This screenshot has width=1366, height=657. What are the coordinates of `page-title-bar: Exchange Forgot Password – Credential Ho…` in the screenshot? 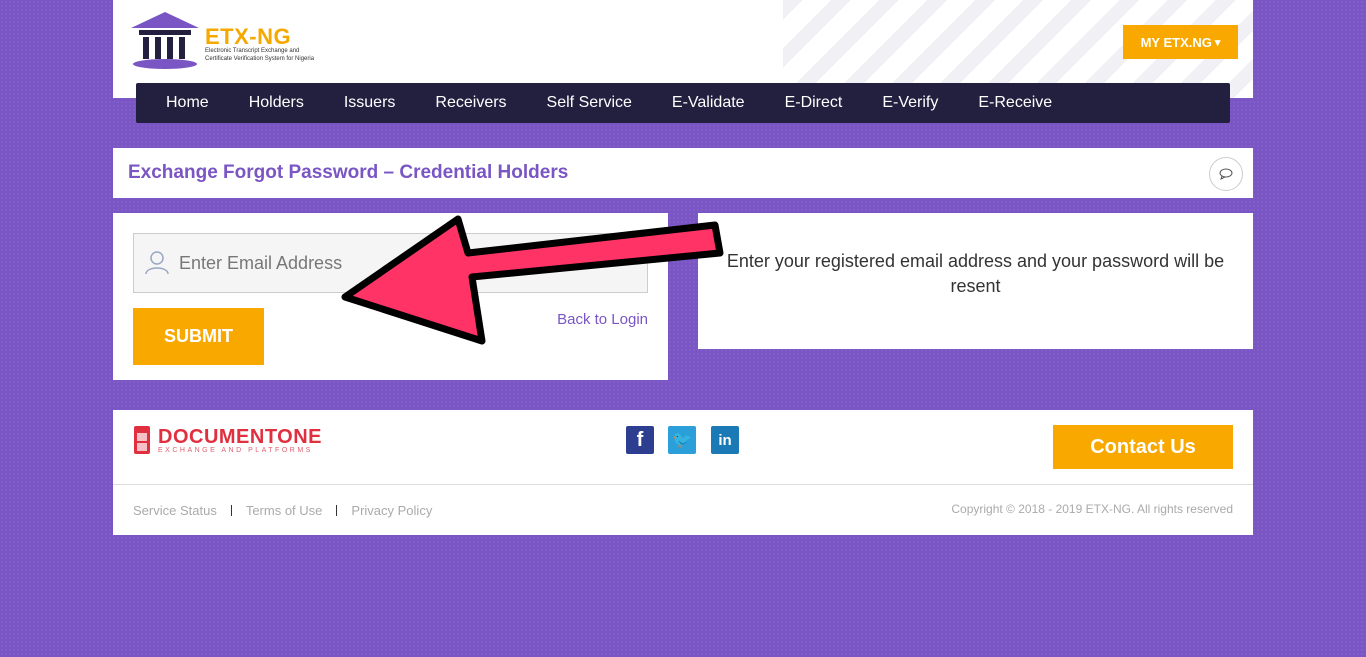 It's located at (683, 173).